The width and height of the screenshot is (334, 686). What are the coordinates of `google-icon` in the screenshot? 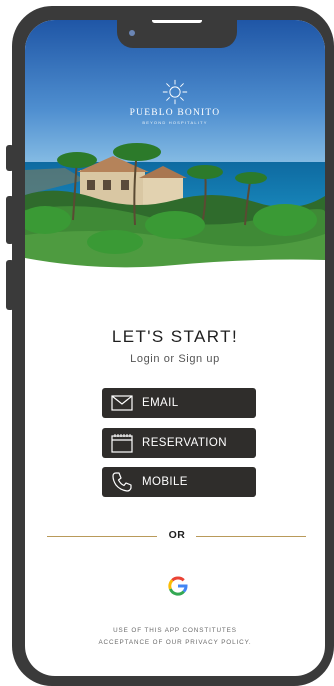 It's located at (178, 586).